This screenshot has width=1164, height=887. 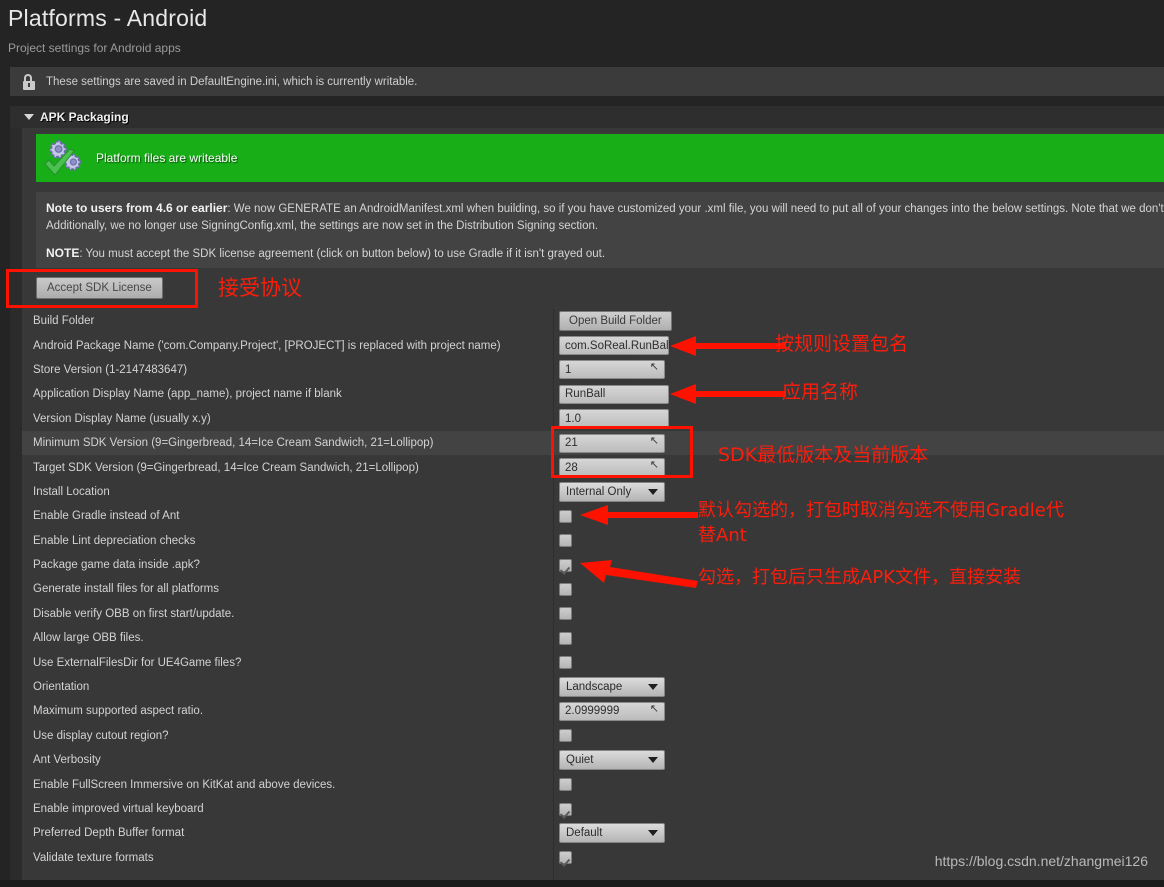 I want to click on dropdown-select: Internal Only, so click(x=612, y=491).